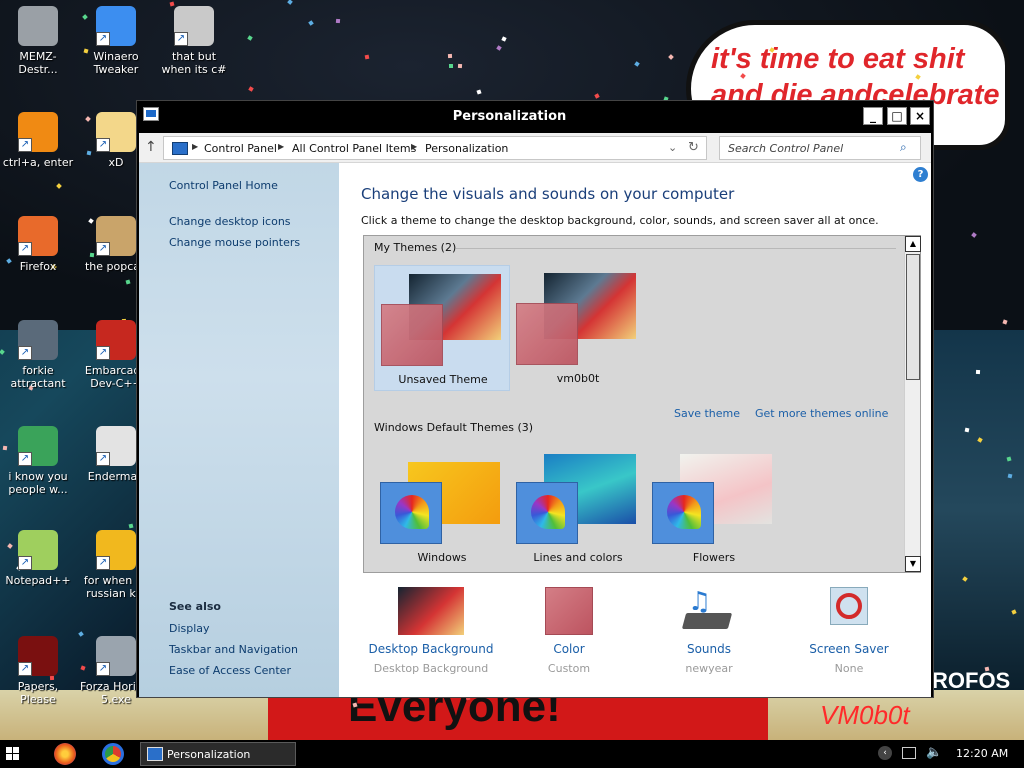  I want to click on theme-label: Lines and colors, so click(578, 557).